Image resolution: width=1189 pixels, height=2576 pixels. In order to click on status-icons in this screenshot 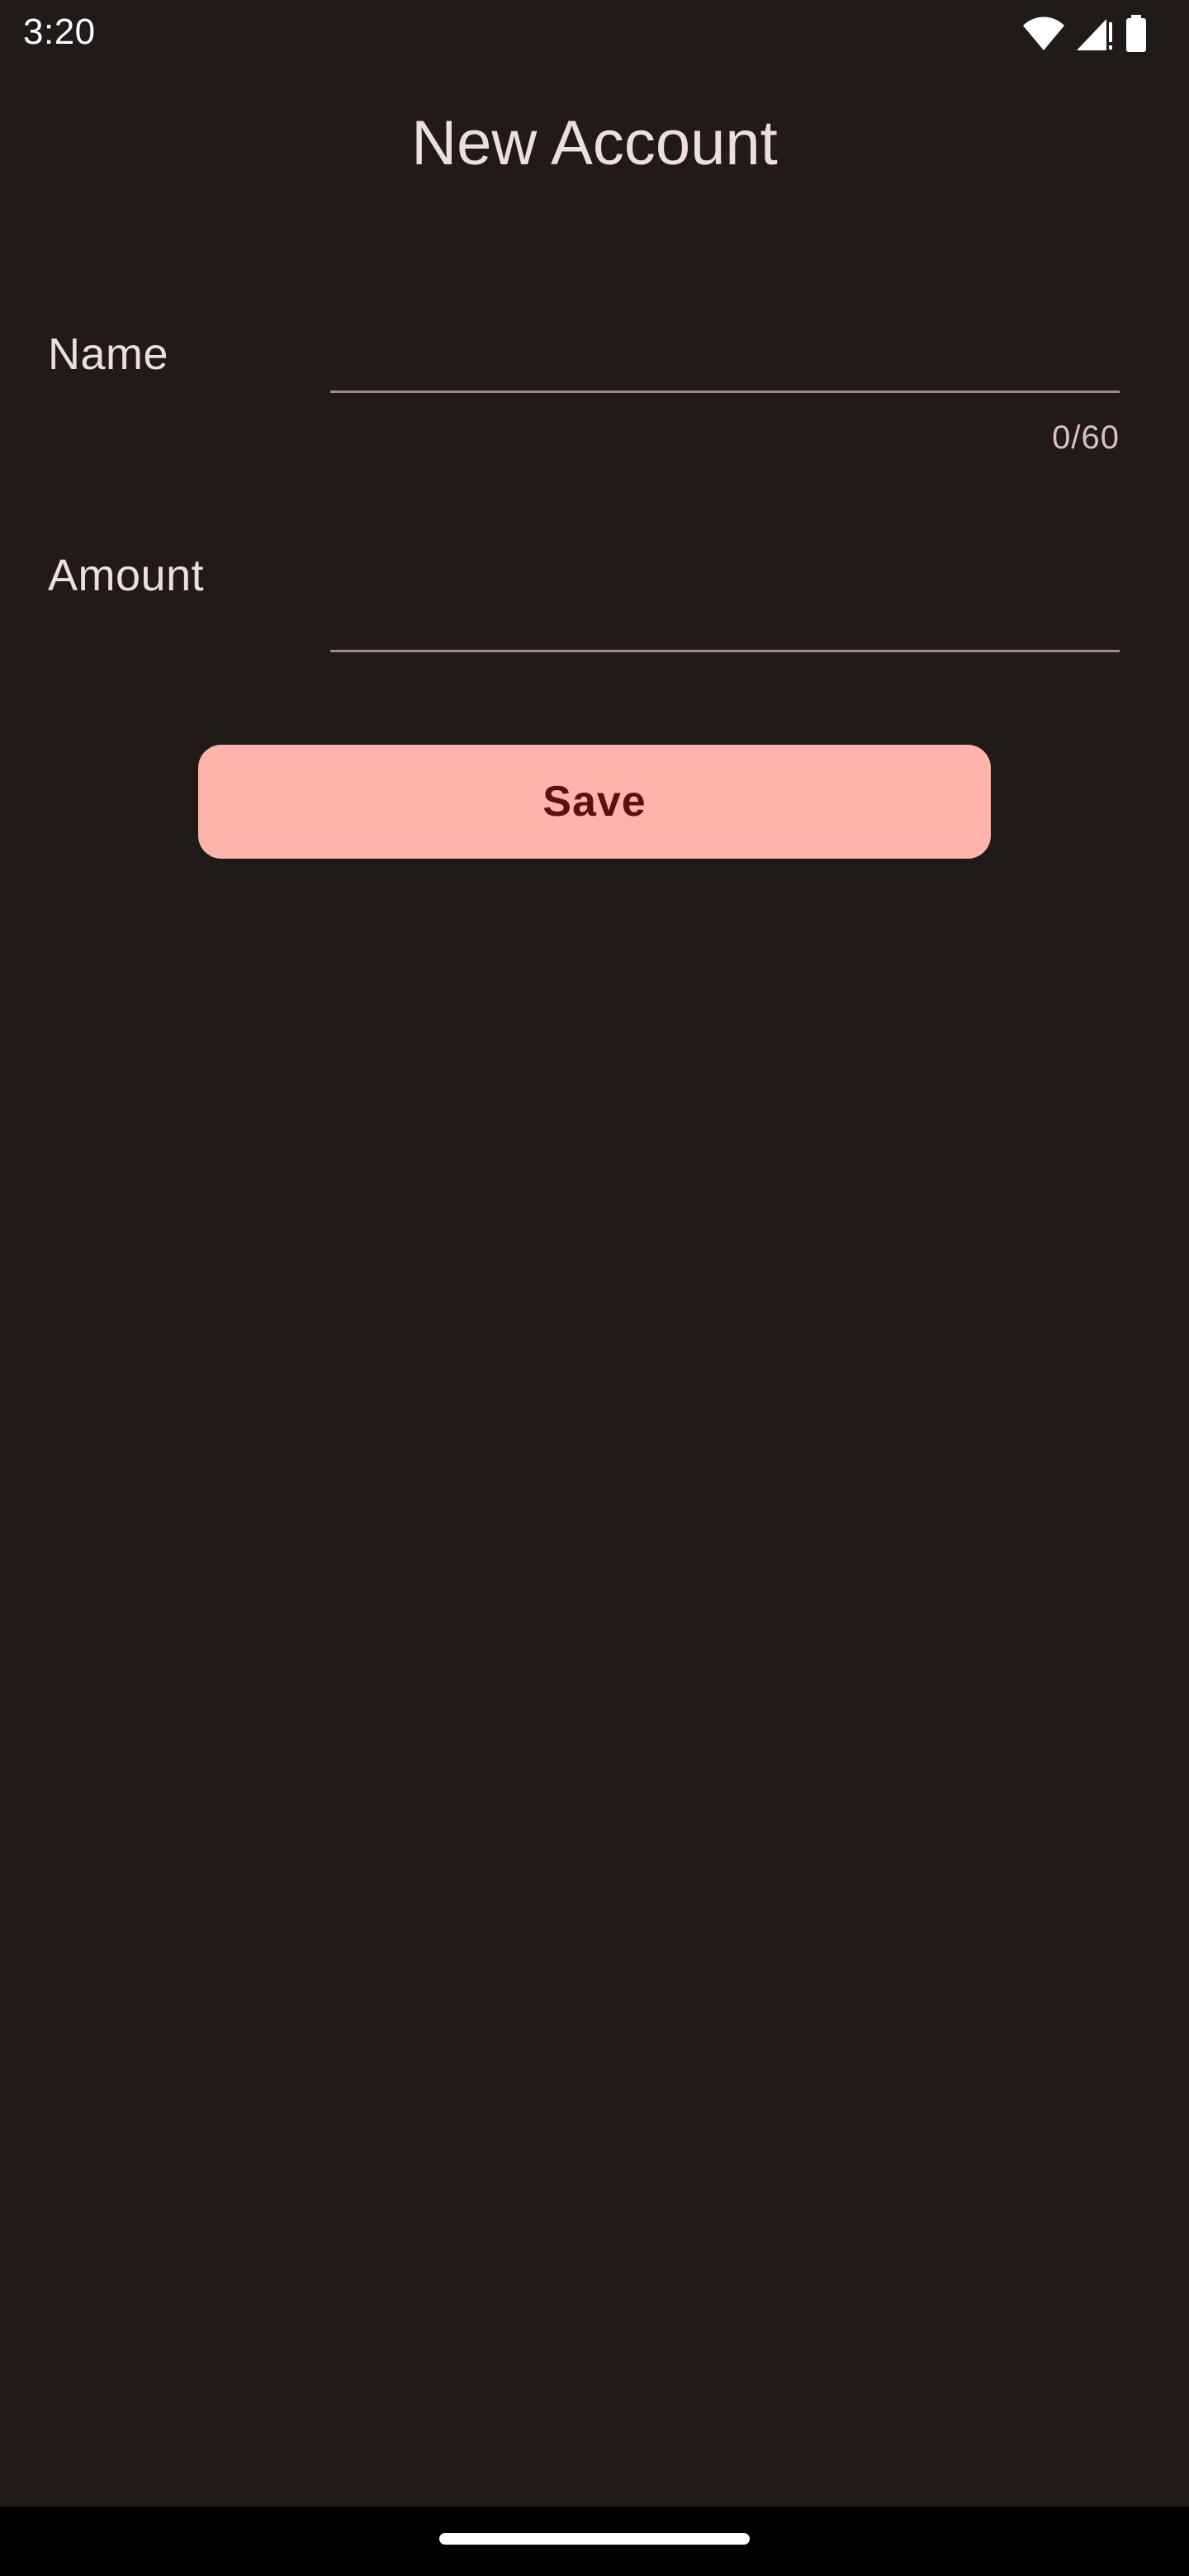, I will do `click(1085, 34)`.